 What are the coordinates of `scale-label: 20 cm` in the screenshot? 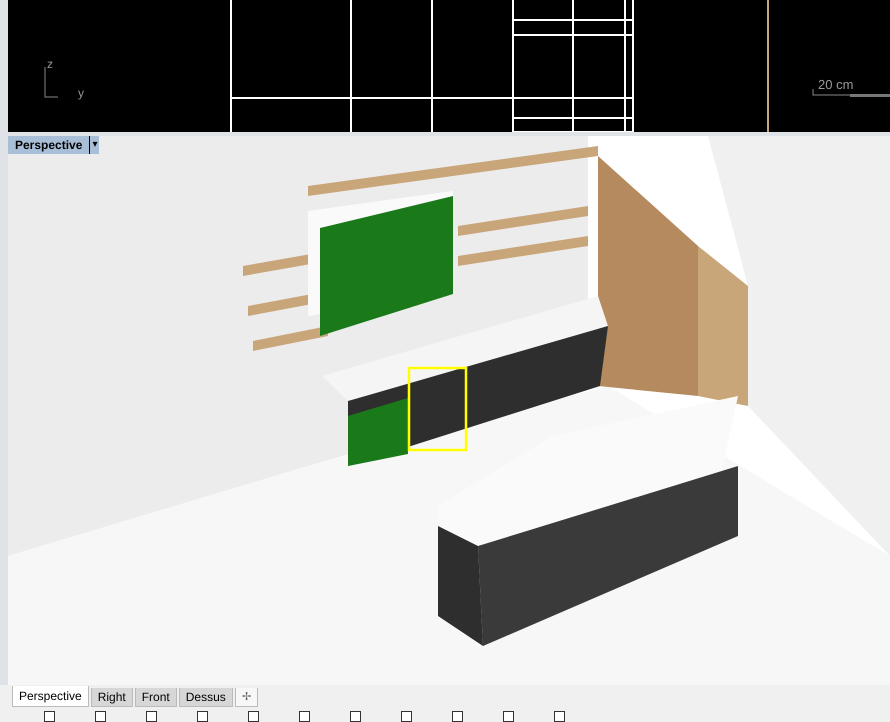 It's located at (836, 85).